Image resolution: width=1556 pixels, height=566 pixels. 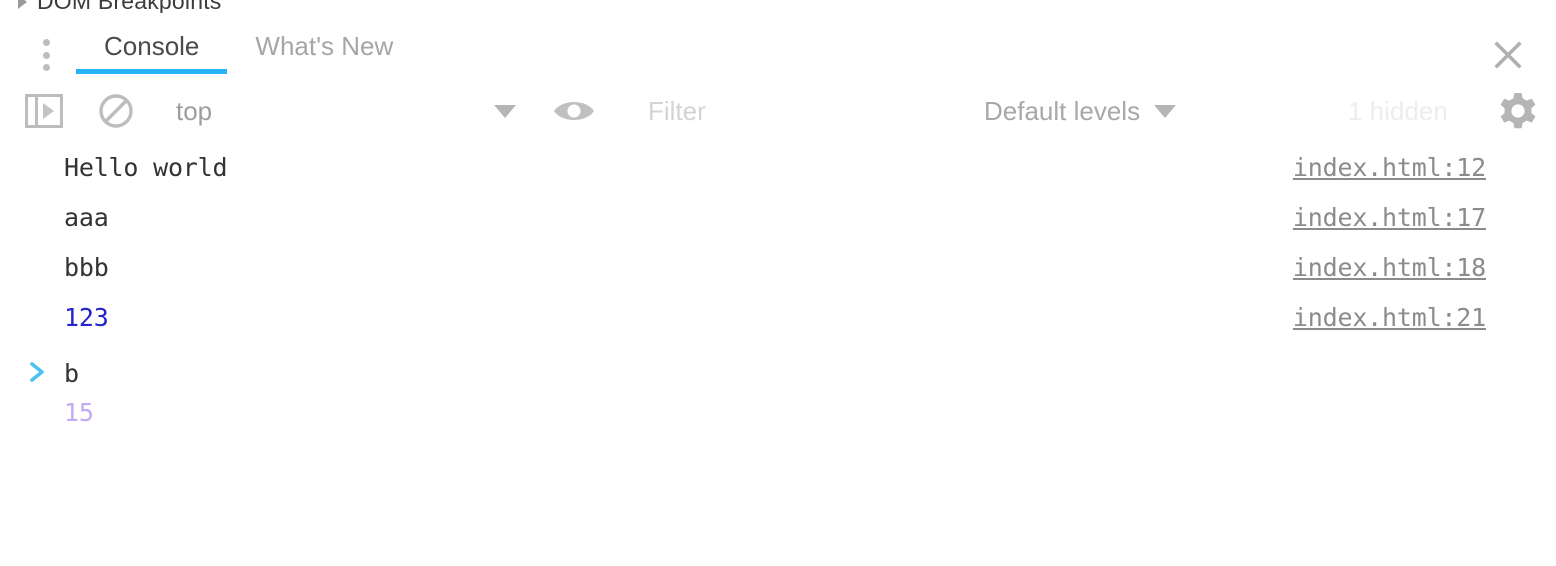 I want to click on prompt-chevron-icon, so click(x=39, y=372).